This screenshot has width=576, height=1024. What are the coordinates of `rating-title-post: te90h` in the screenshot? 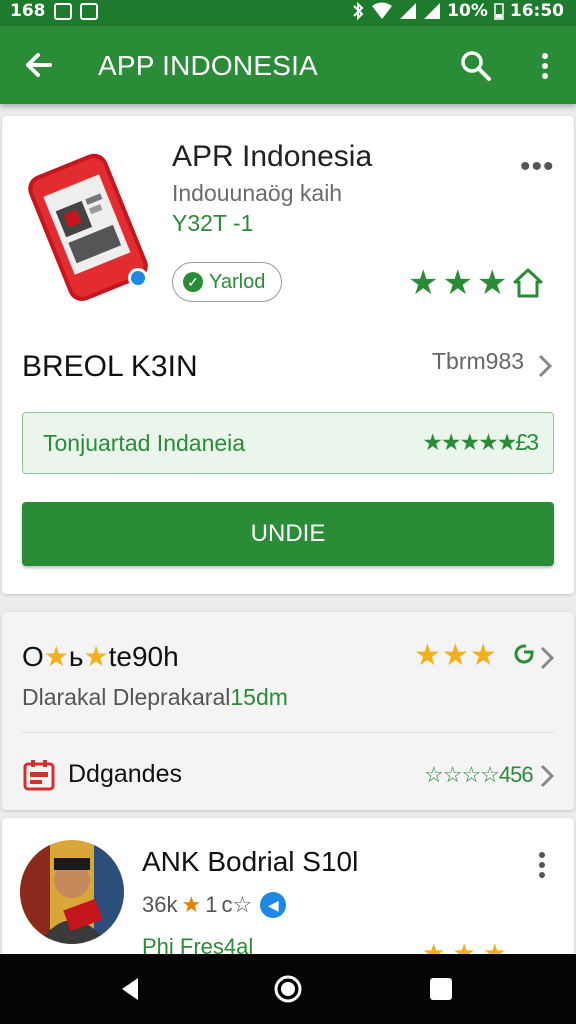 It's located at (143, 656).